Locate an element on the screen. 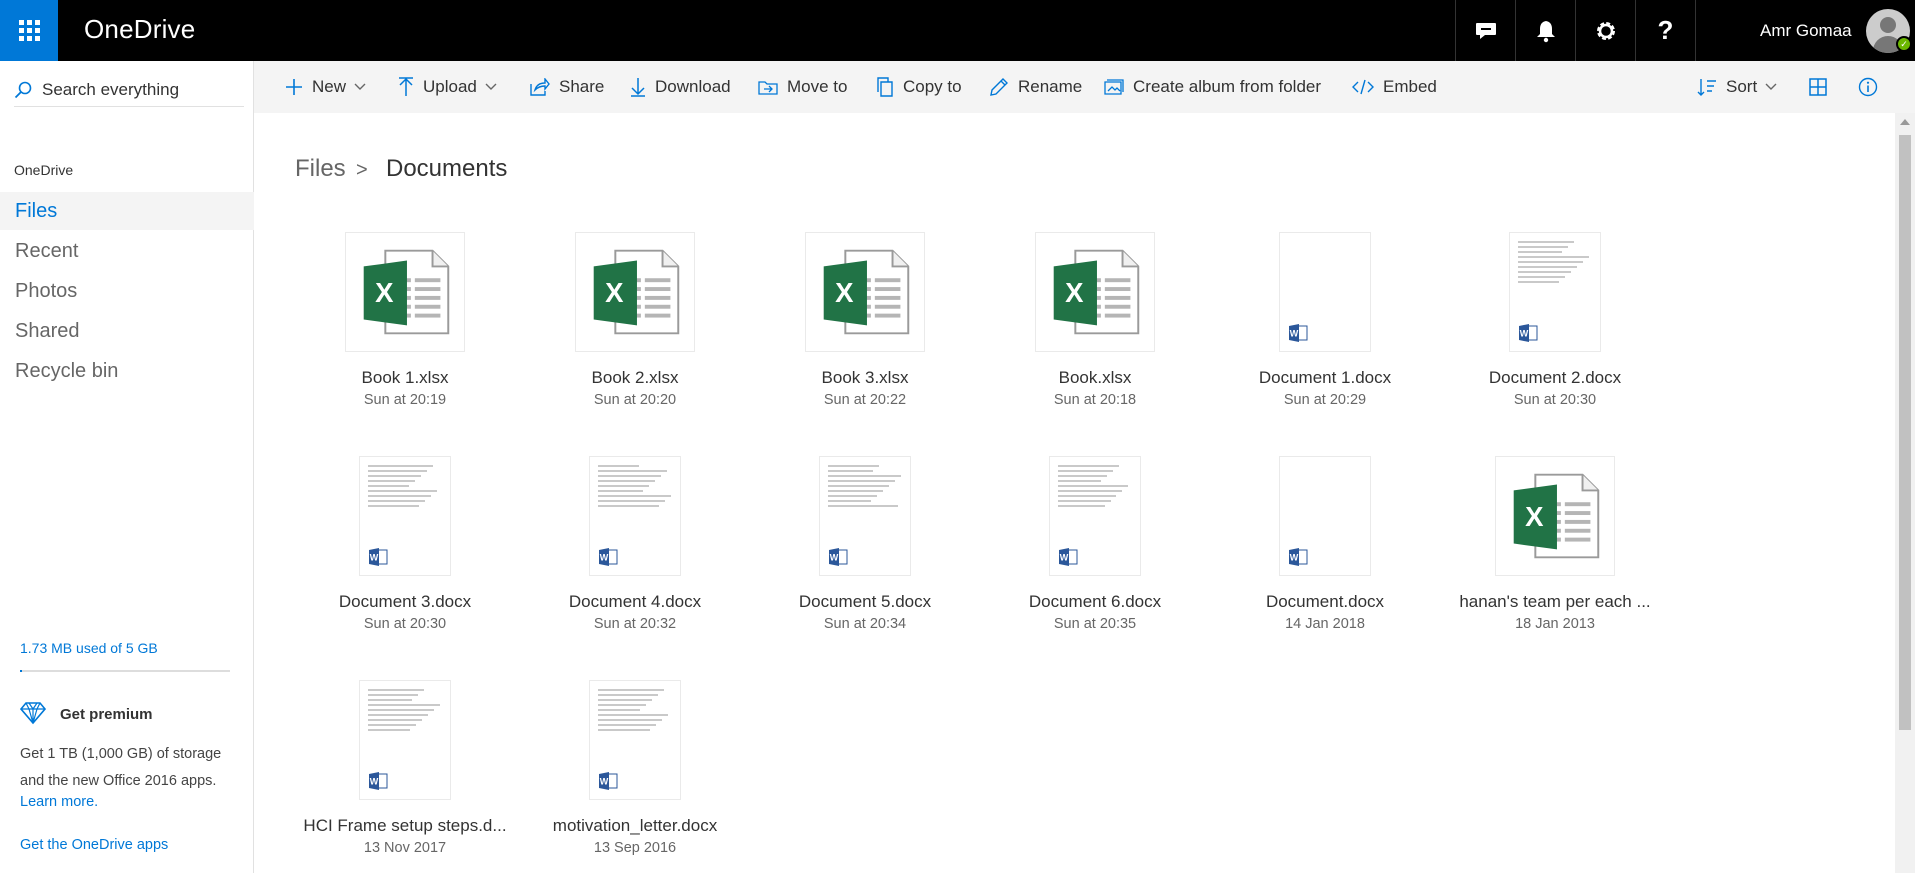  file-tile: W Document 5.docx Sun at 20:34 is located at coordinates (855, 561).